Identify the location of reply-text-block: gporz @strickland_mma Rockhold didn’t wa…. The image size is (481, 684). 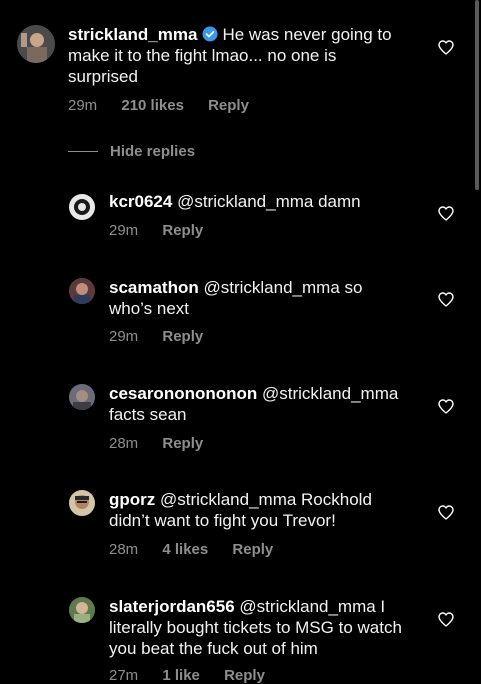
(259, 510).